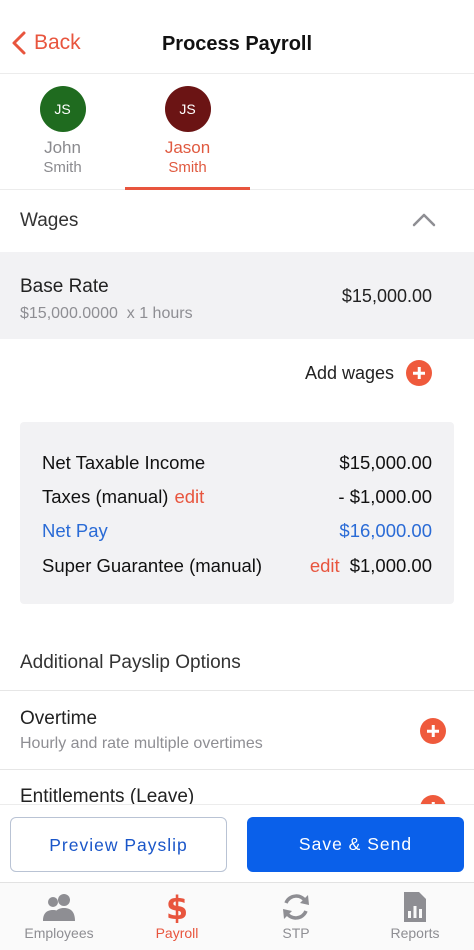  What do you see at coordinates (237, 789) in the screenshot?
I see `option-entitlements: Entitlements (Leave)` at bounding box center [237, 789].